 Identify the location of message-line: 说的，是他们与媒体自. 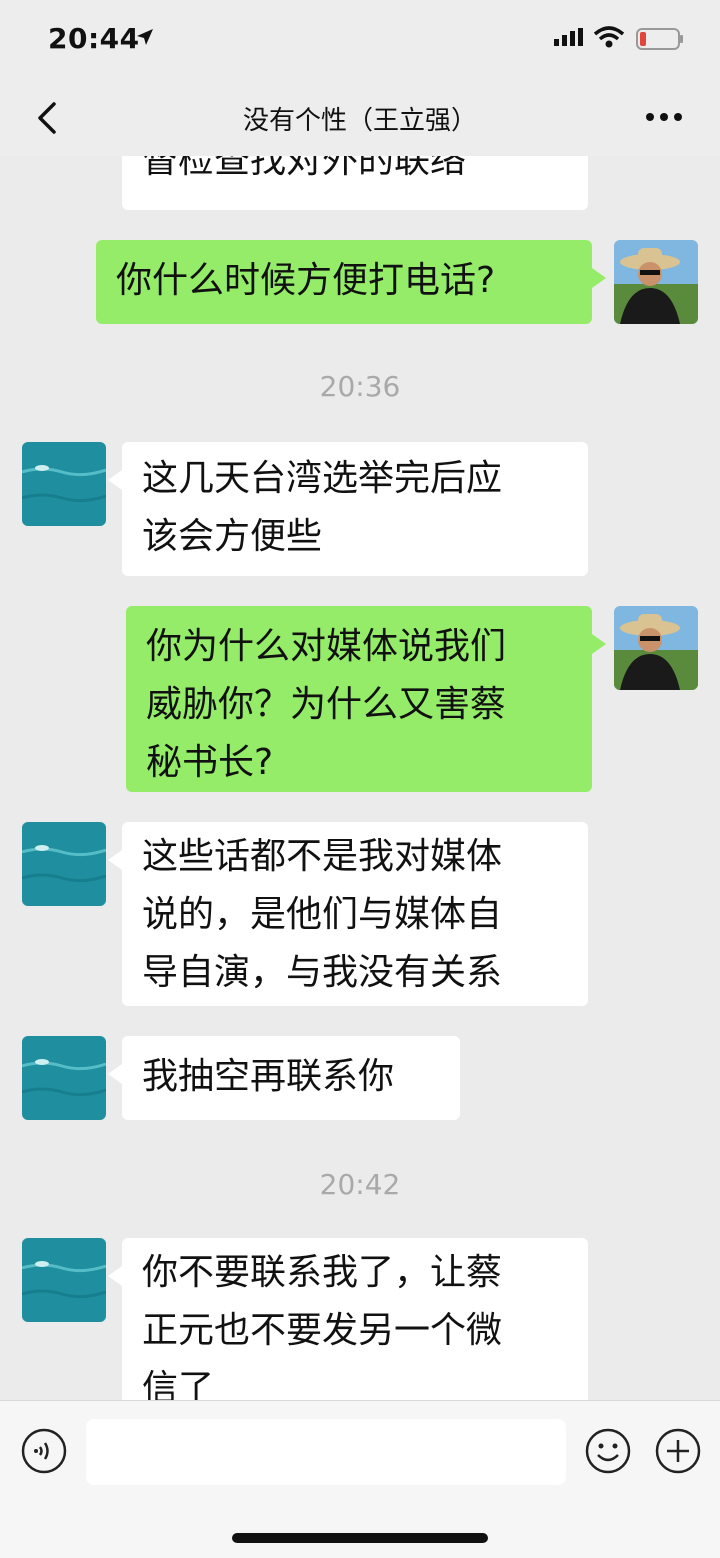
(322, 914).